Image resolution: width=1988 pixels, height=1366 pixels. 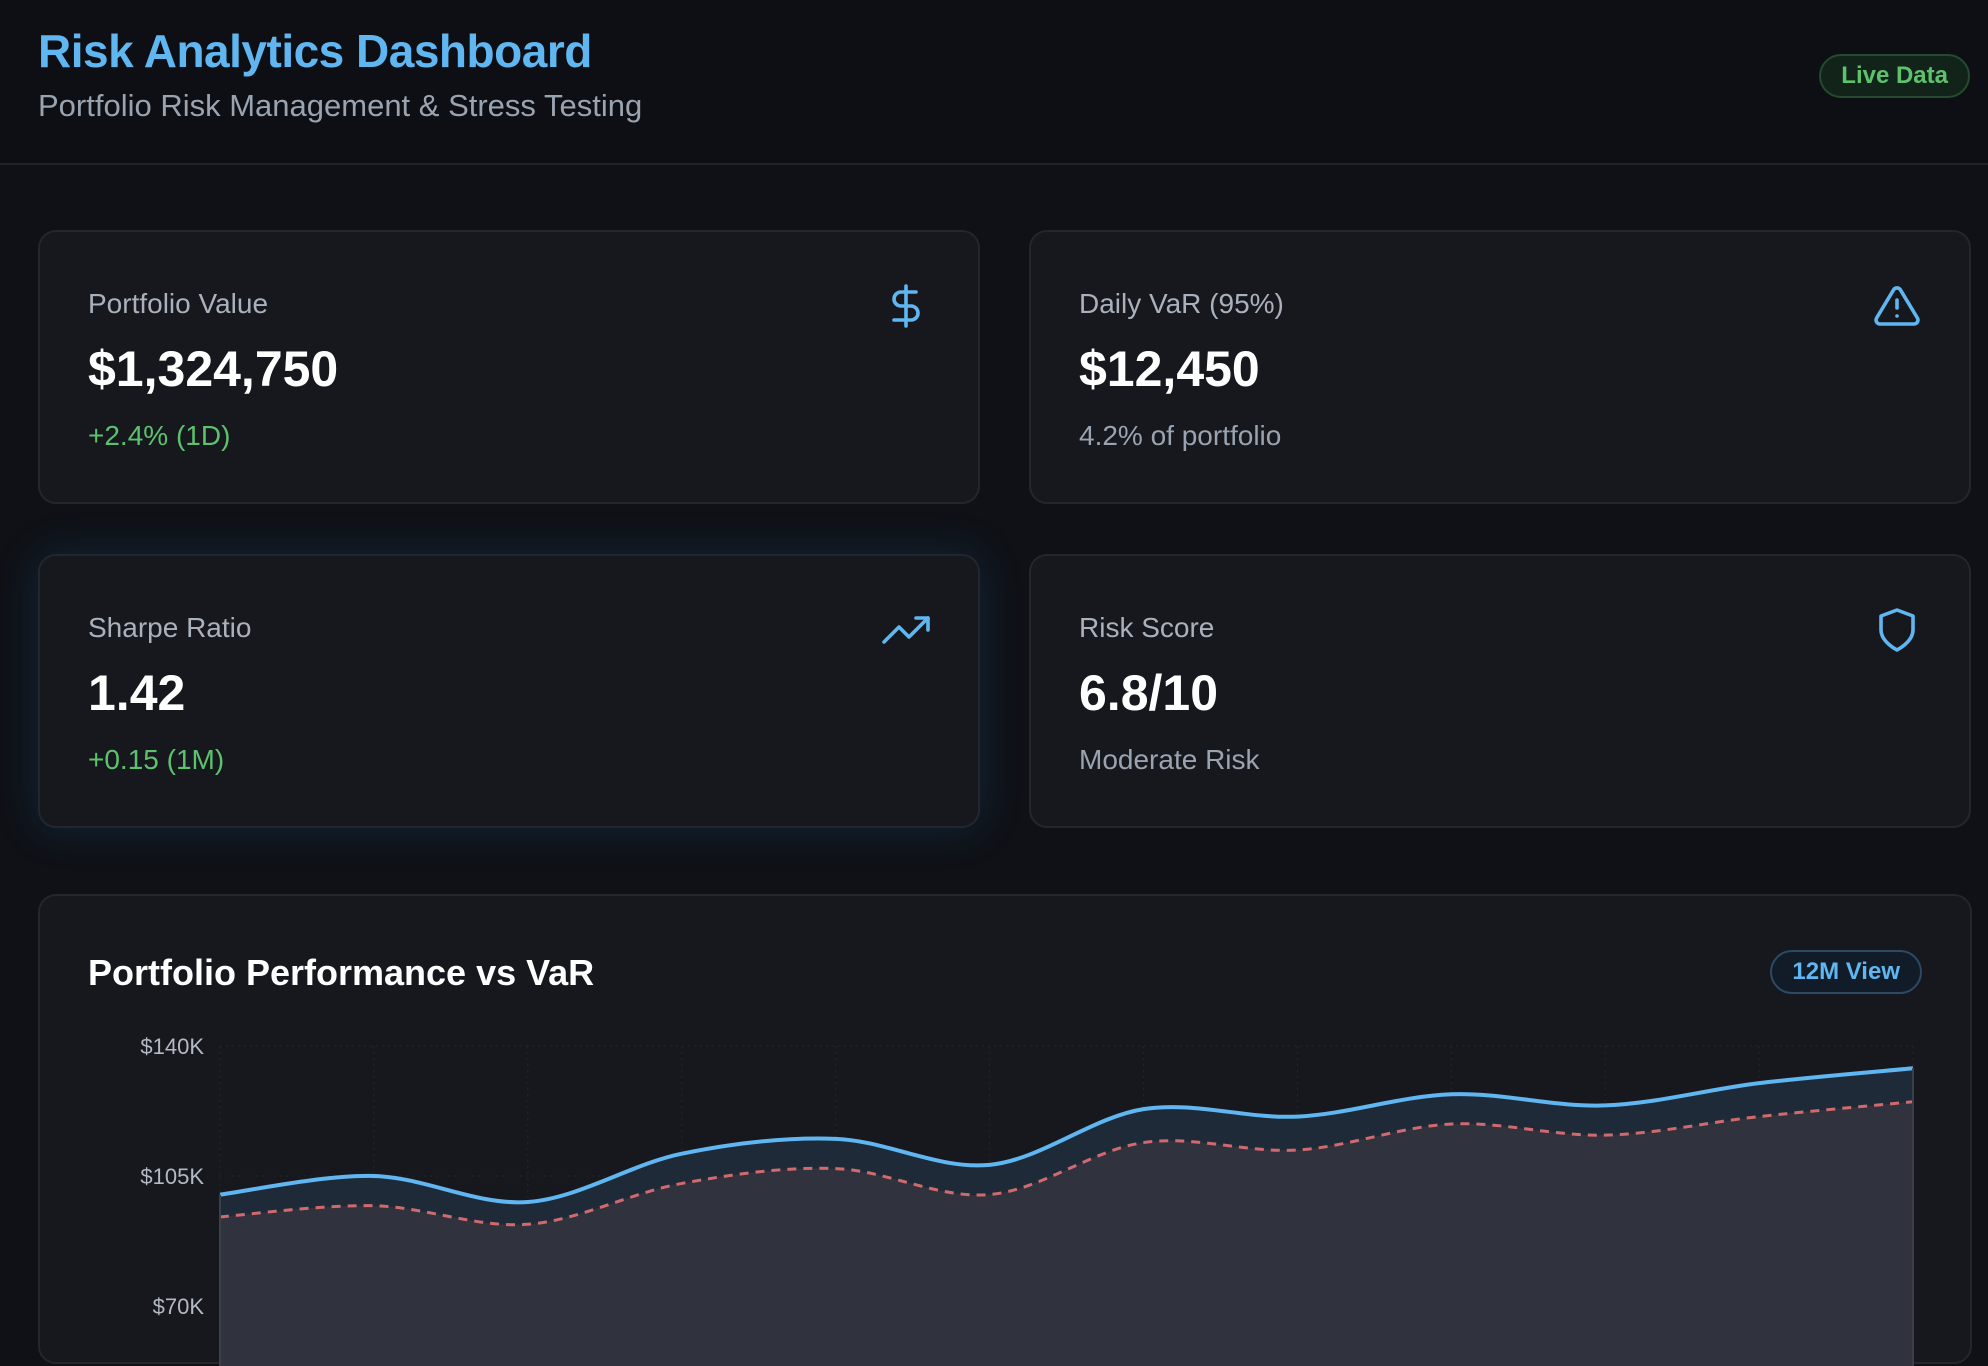 What do you see at coordinates (341, 972) in the screenshot?
I see `chart-title: Portfolio Performance vs VaR` at bounding box center [341, 972].